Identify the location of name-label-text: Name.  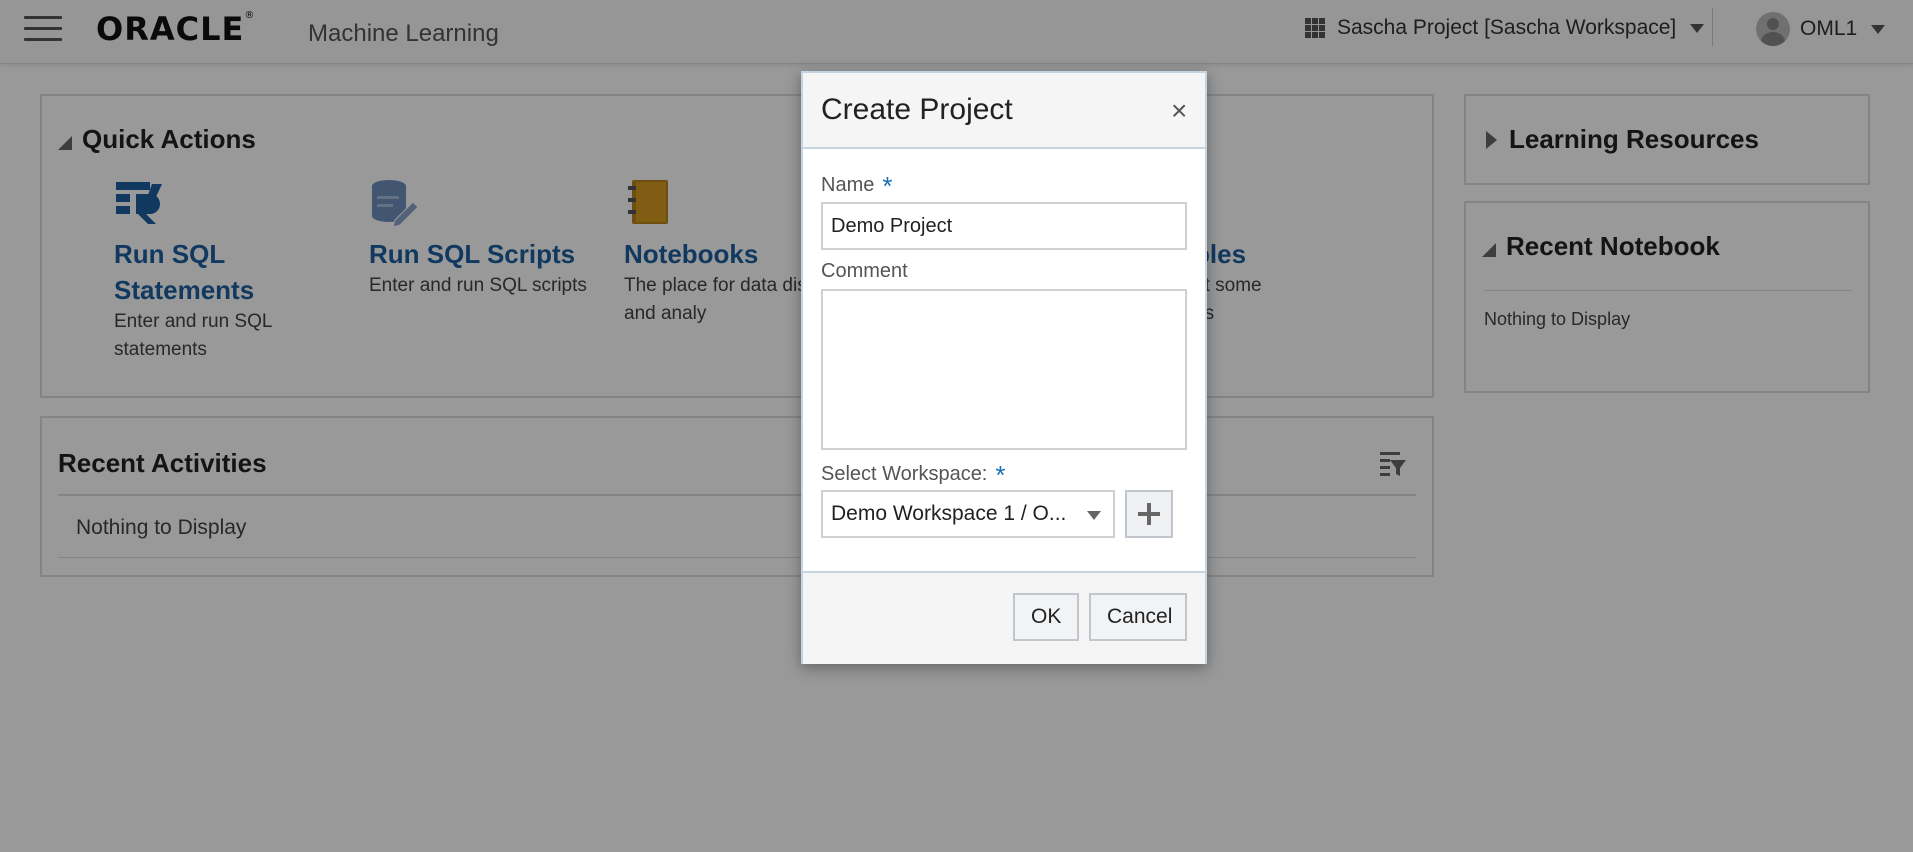
(848, 185).